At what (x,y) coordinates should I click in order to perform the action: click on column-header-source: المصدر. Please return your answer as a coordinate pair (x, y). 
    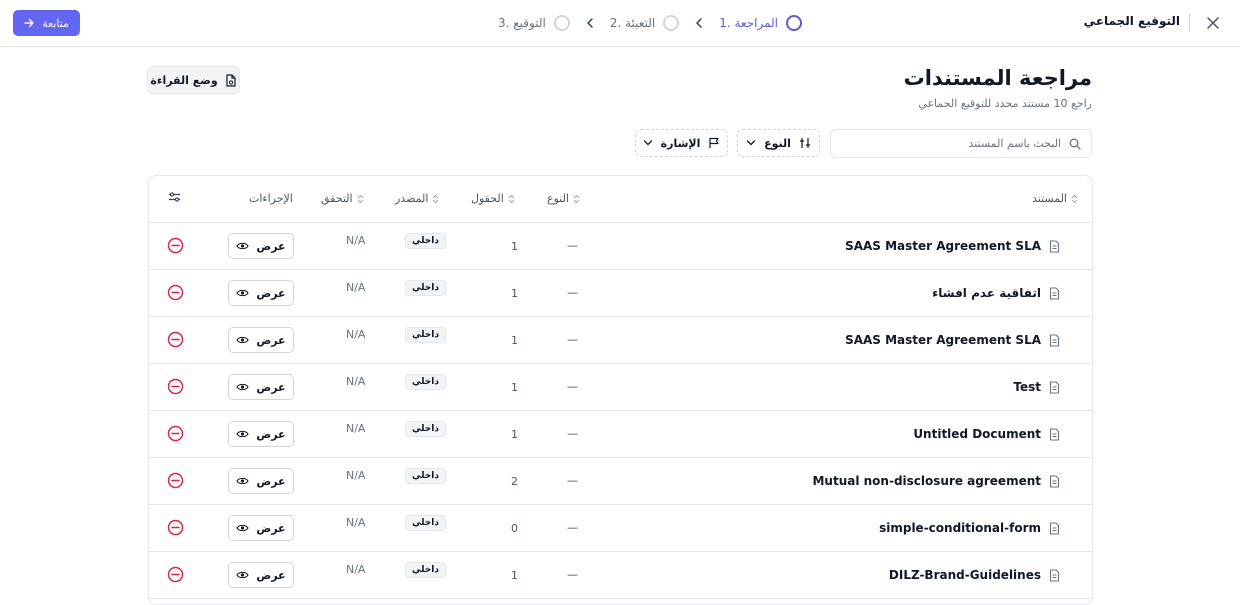
    Looking at the image, I should click on (417, 198).